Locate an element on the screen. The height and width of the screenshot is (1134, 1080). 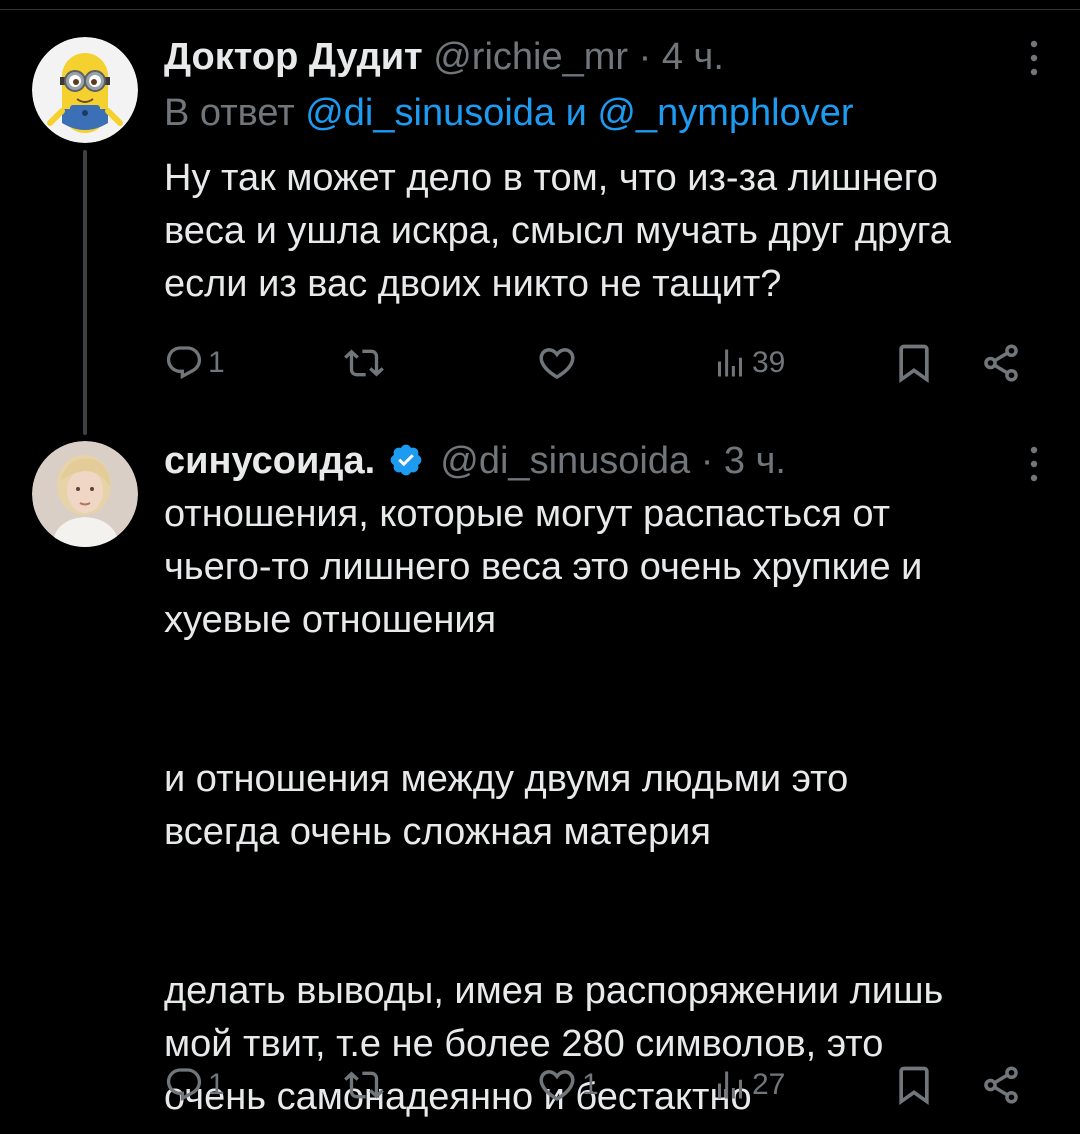
views-button: 27 is located at coordinates (748, 1085).